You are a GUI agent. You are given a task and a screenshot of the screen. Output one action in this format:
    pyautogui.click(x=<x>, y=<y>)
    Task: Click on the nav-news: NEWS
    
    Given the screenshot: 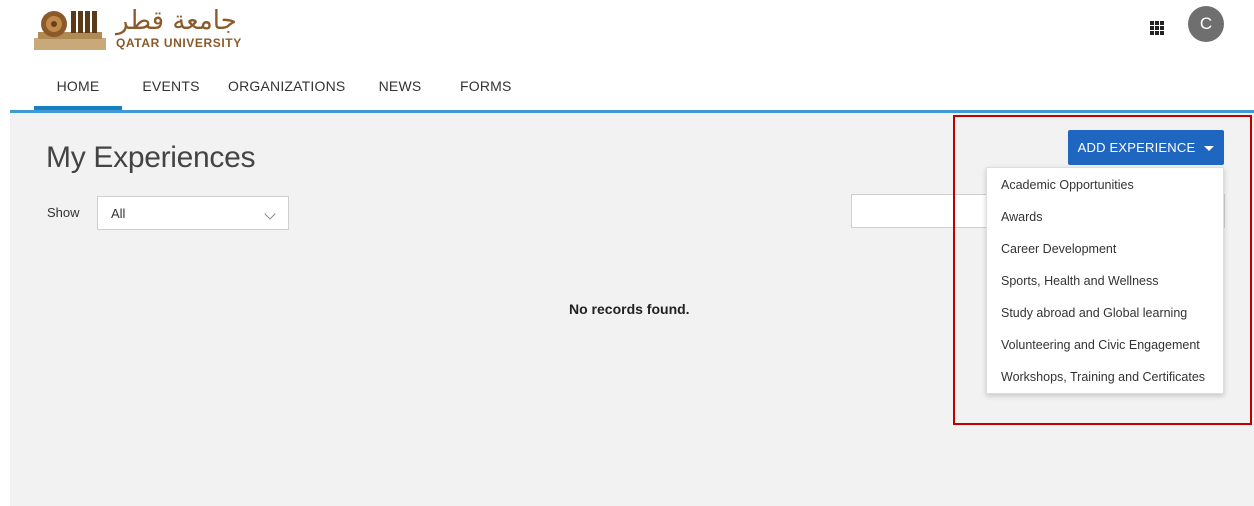 What is the action you would take?
    pyautogui.click(x=400, y=88)
    